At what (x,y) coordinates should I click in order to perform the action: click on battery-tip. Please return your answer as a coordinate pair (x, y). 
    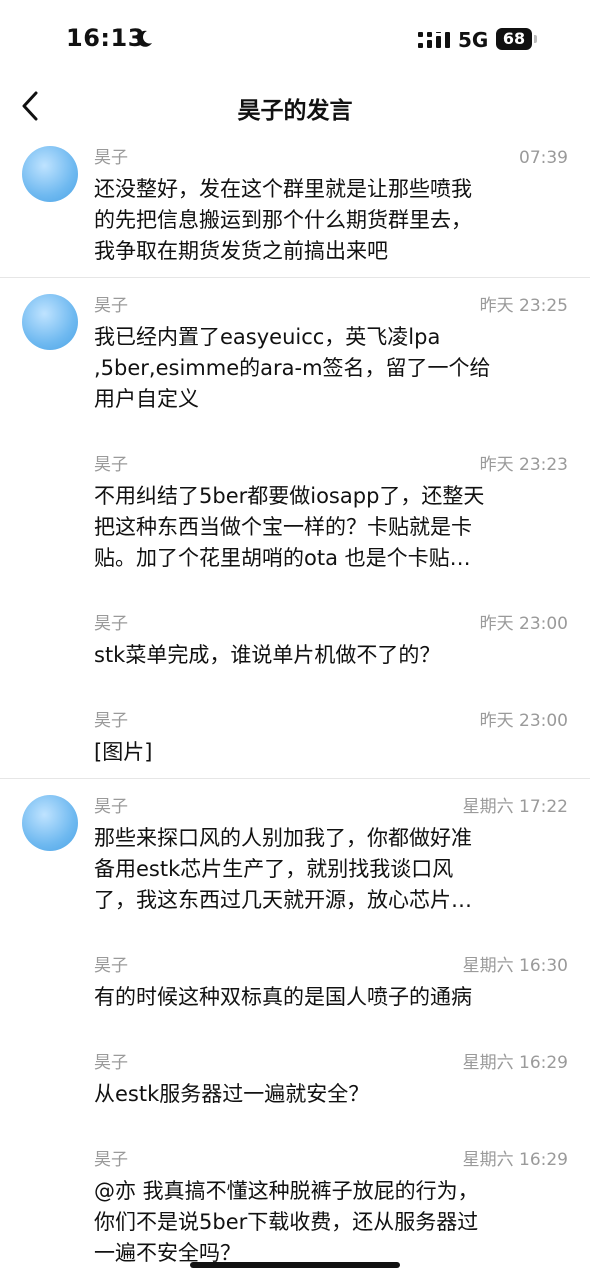
    Looking at the image, I should click on (535, 39).